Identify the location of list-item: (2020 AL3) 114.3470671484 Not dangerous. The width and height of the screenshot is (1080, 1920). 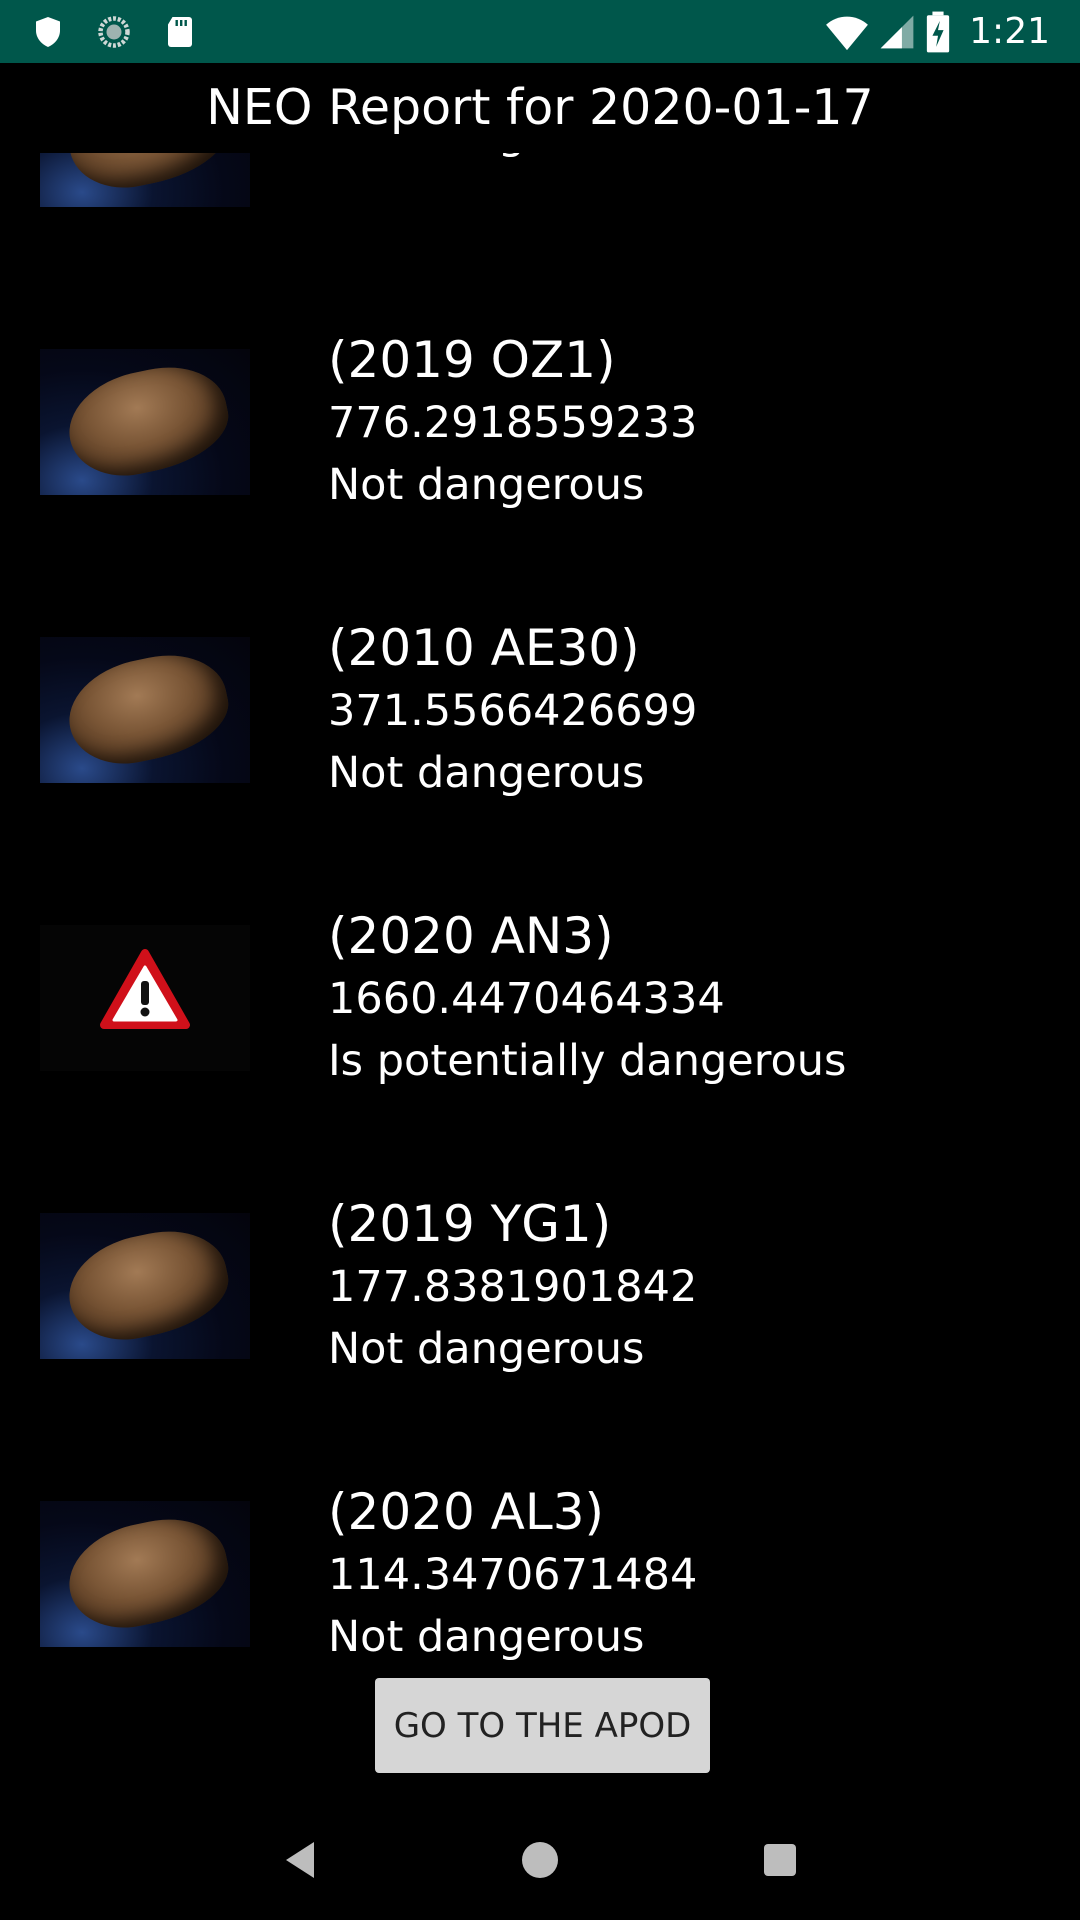
(540, 1549).